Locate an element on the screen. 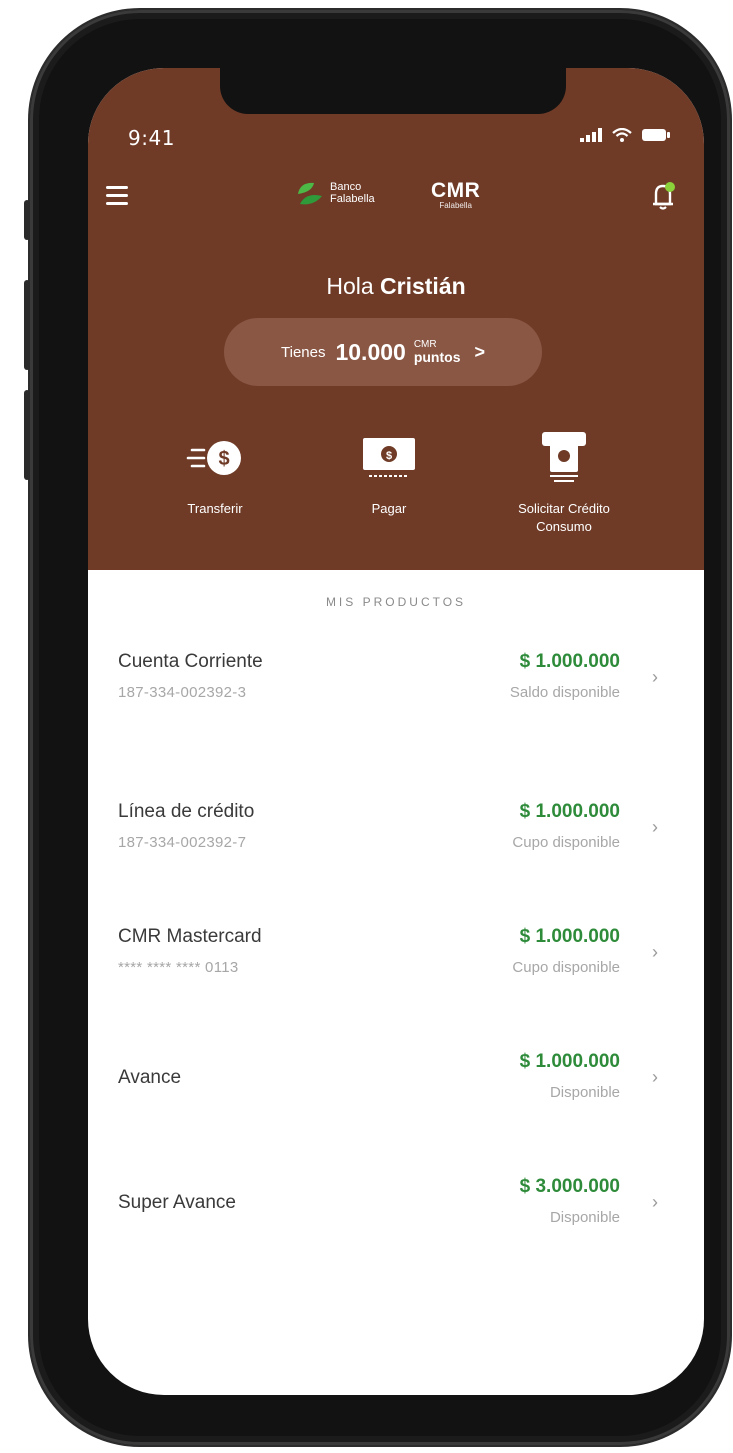  status-time: 9:41 is located at coordinates (151, 138).